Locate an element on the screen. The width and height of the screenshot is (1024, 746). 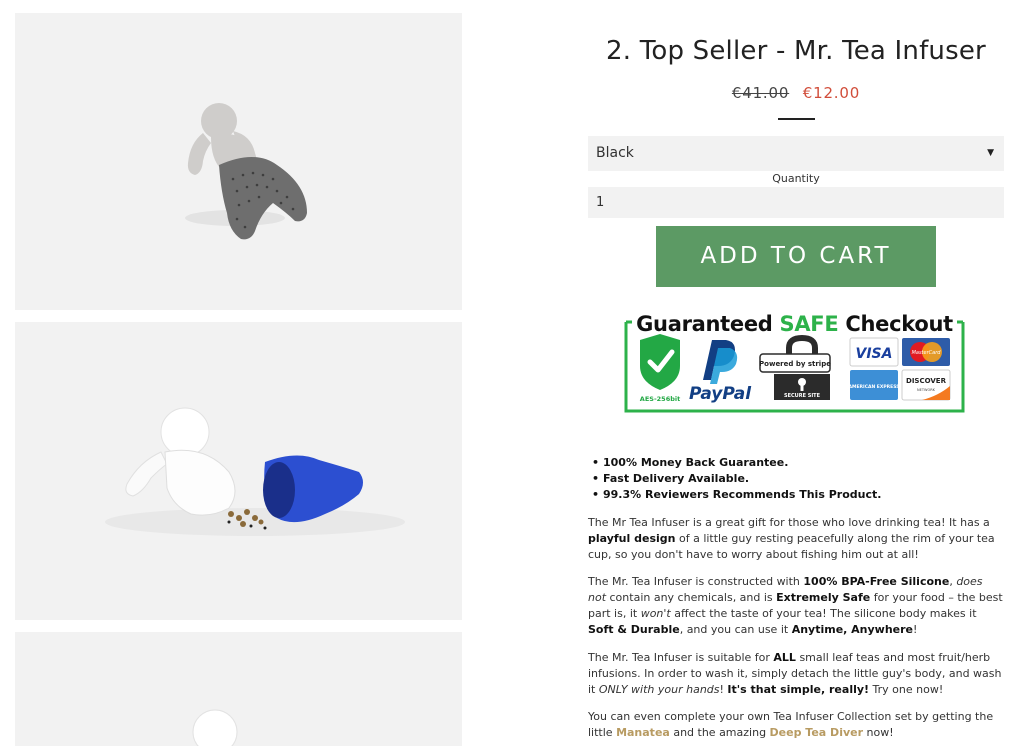
desc-text: Try one now! is located at coordinates (906, 689).